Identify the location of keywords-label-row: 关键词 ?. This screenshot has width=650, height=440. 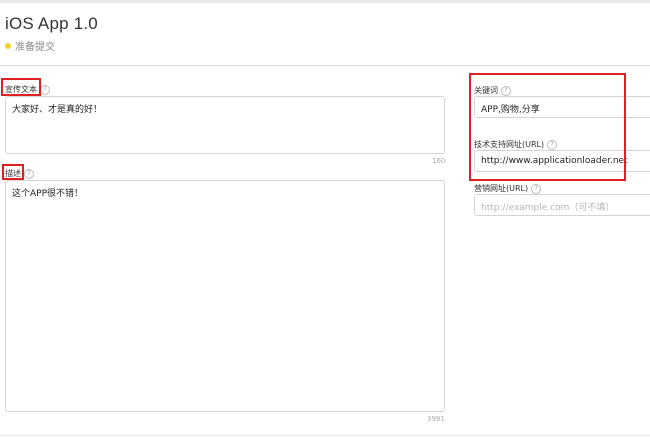
(492, 90).